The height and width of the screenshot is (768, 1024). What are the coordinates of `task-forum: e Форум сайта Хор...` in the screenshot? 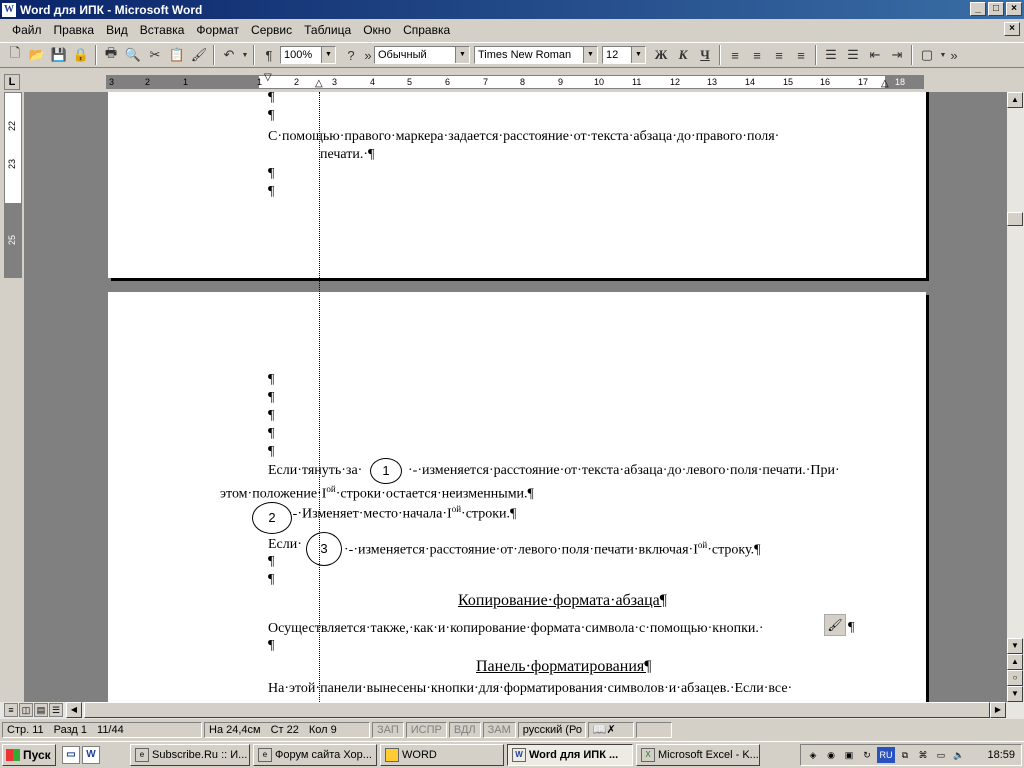 It's located at (315, 755).